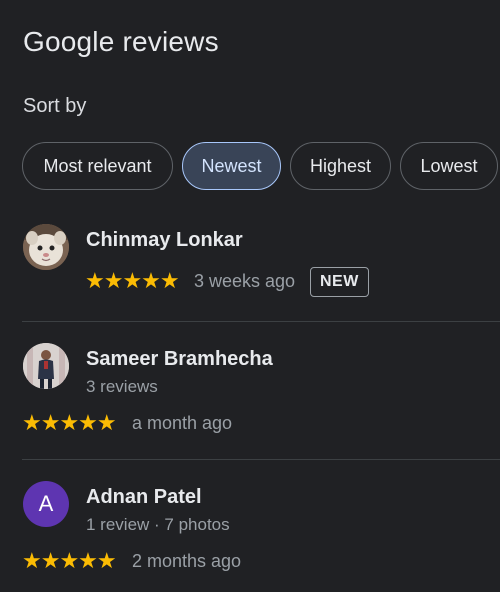  What do you see at coordinates (187, 561) in the screenshot?
I see `review-time: 2 months ago` at bounding box center [187, 561].